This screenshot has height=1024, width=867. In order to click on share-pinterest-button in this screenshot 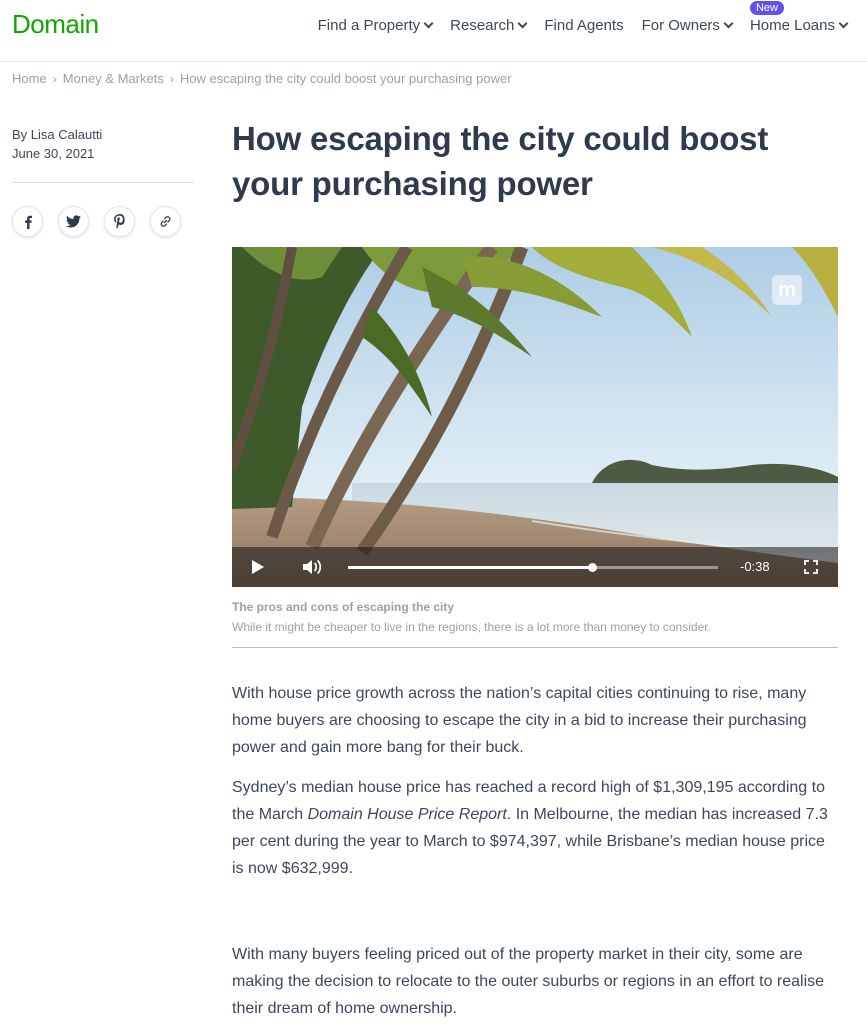, I will do `click(119, 221)`.